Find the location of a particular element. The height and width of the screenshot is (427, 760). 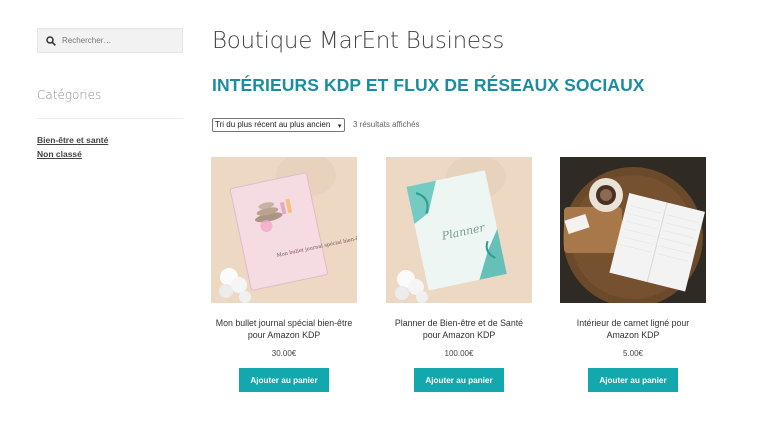

page-title: Boutique MarEnt Business is located at coordinates (358, 41).